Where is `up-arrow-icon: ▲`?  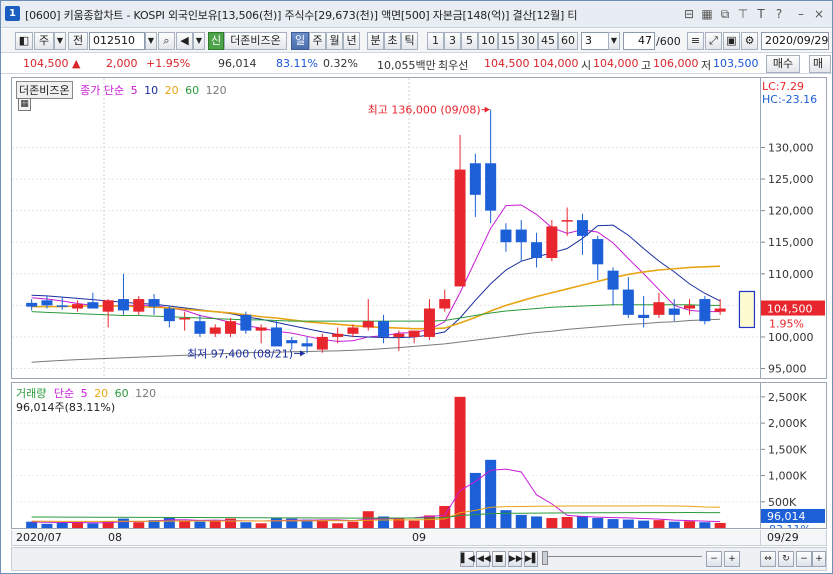
up-arrow-icon: ▲ is located at coordinates (76, 63).